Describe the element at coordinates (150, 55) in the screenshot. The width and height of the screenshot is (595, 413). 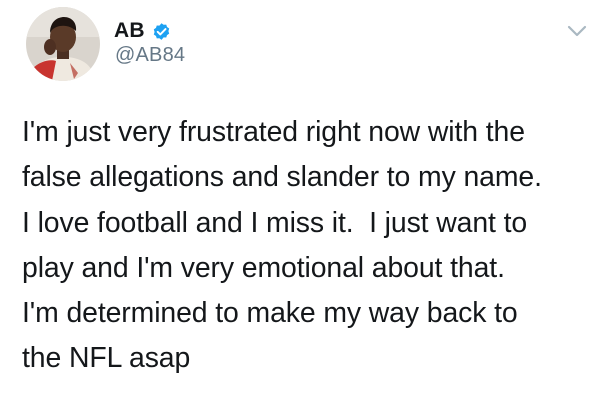
I see `author-handle: @AB84` at that location.